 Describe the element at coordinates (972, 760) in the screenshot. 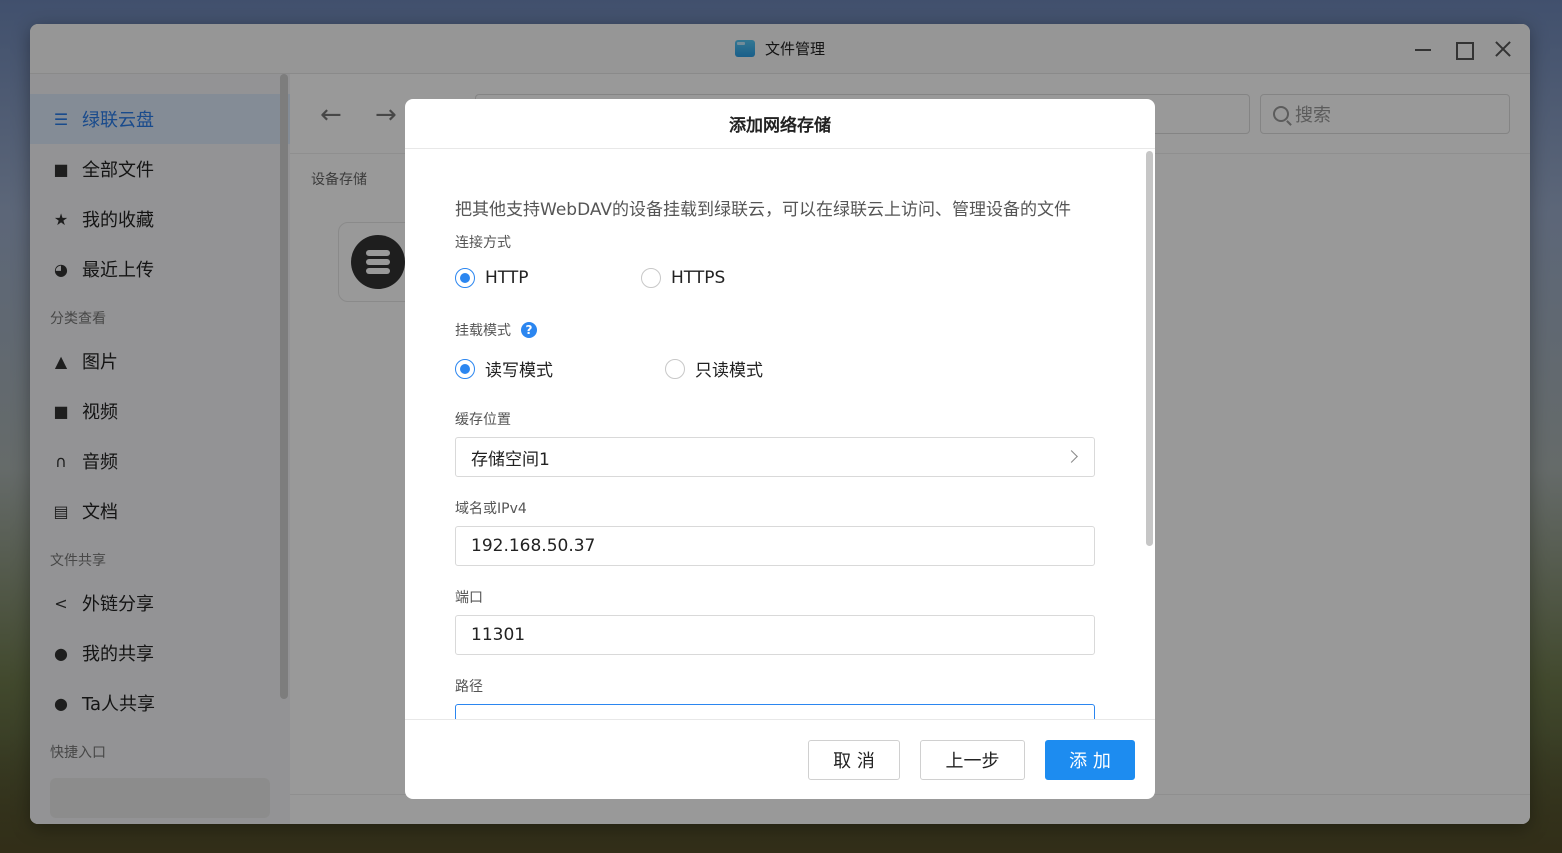

I see `back-button: 上一步` at that location.